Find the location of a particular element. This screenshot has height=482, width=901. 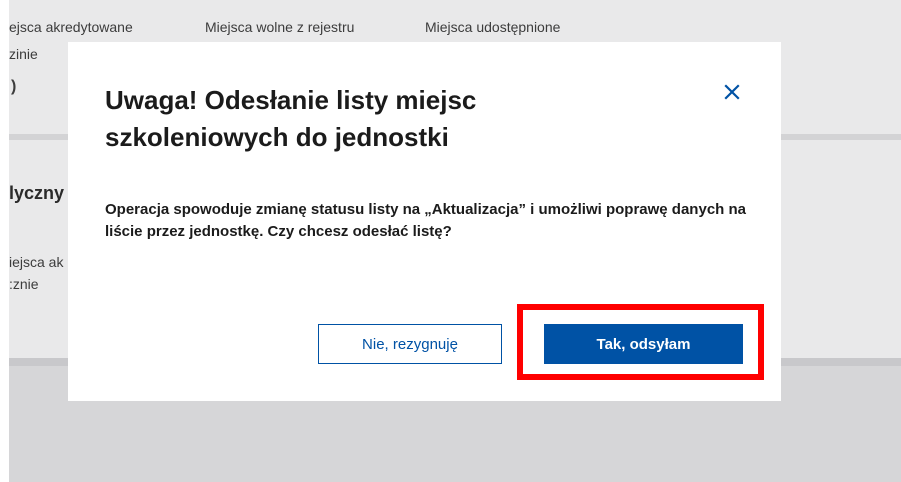

close-button is located at coordinates (732, 92).